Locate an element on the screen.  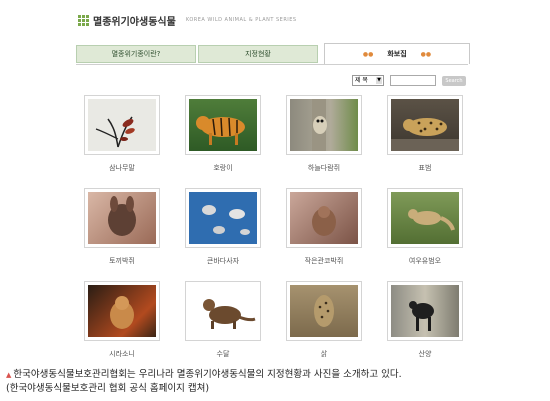
caption-label: 호랑이 is located at coordinates (223, 168).